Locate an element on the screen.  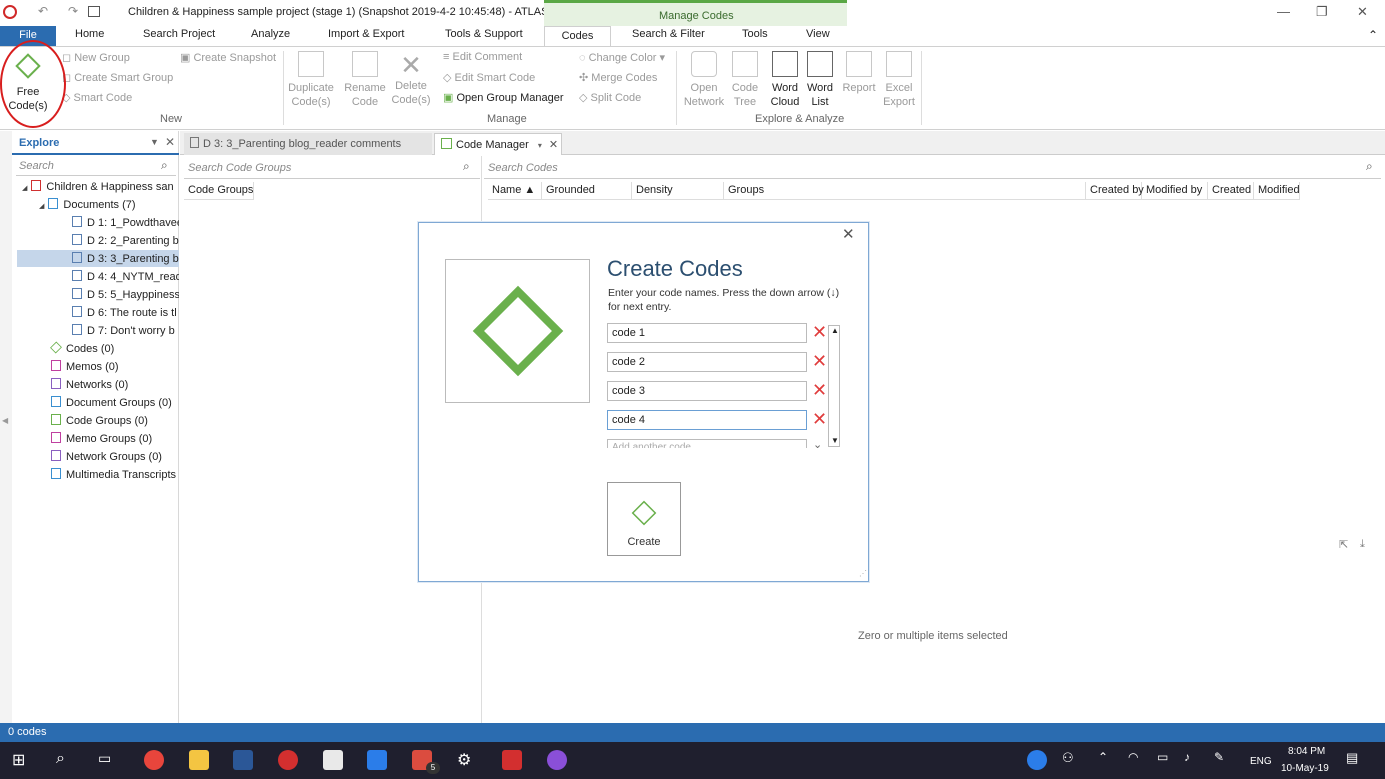
new-group-button: ◻ New Group is located at coordinates (96, 57).